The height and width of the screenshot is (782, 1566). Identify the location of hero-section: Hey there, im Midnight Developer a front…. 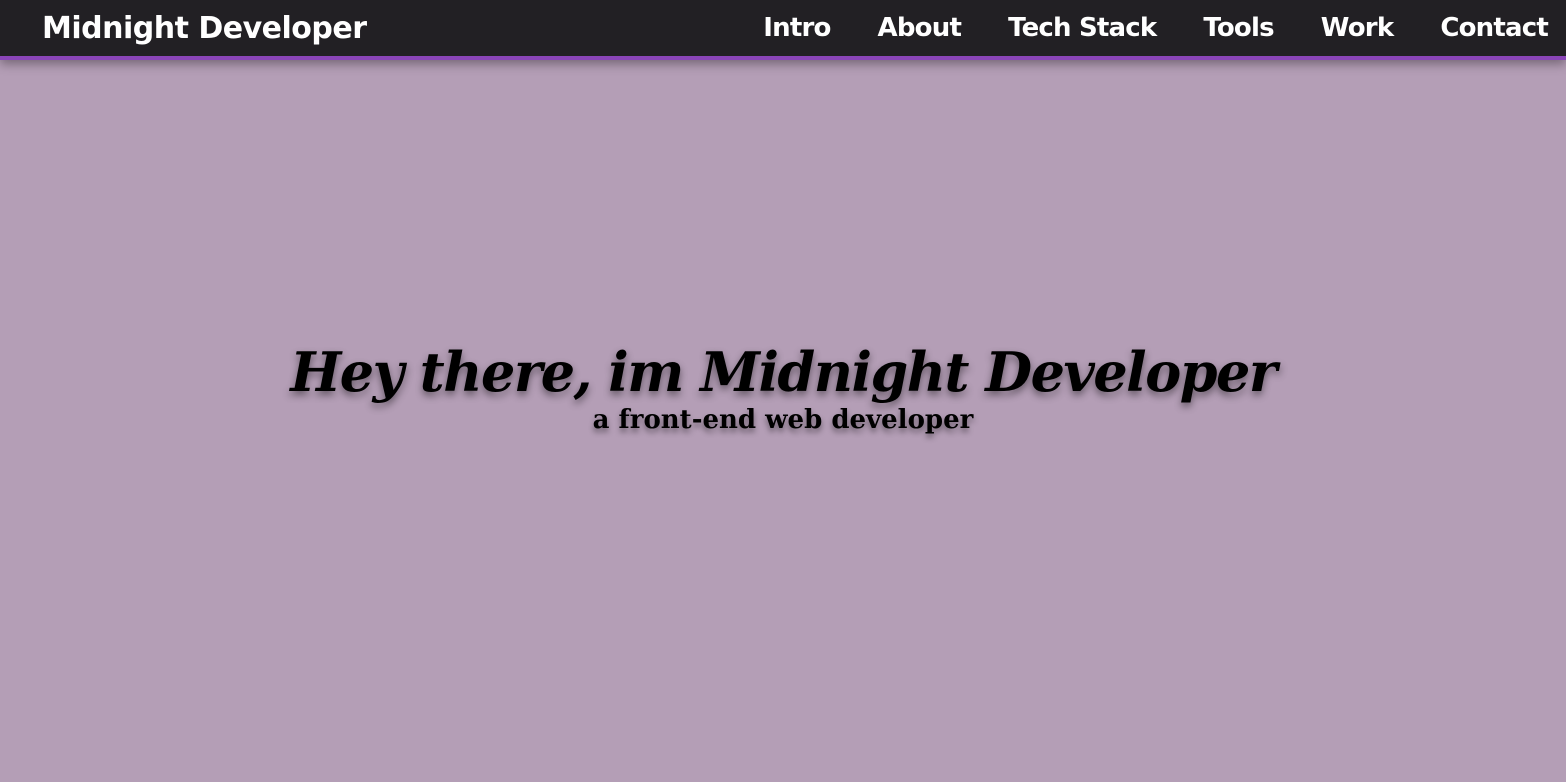
(783, 387).